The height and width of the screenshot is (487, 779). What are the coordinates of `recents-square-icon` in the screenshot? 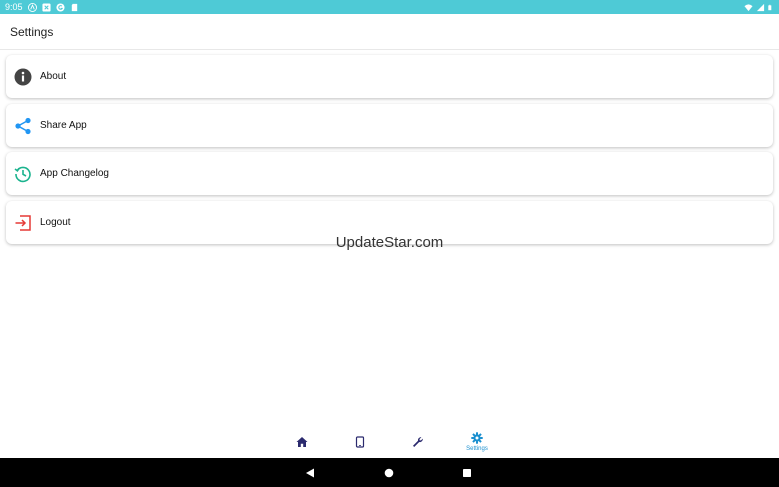 It's located at (467, 473).